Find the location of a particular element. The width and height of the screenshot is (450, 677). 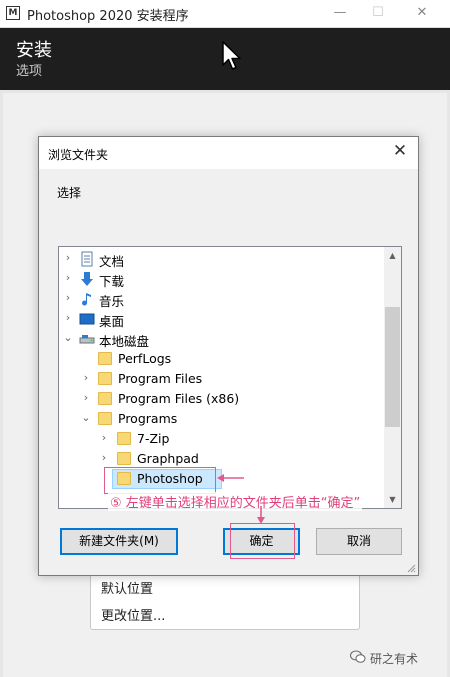

menu-item-default-location: 默认位置 is located at coordinates (127, 587).